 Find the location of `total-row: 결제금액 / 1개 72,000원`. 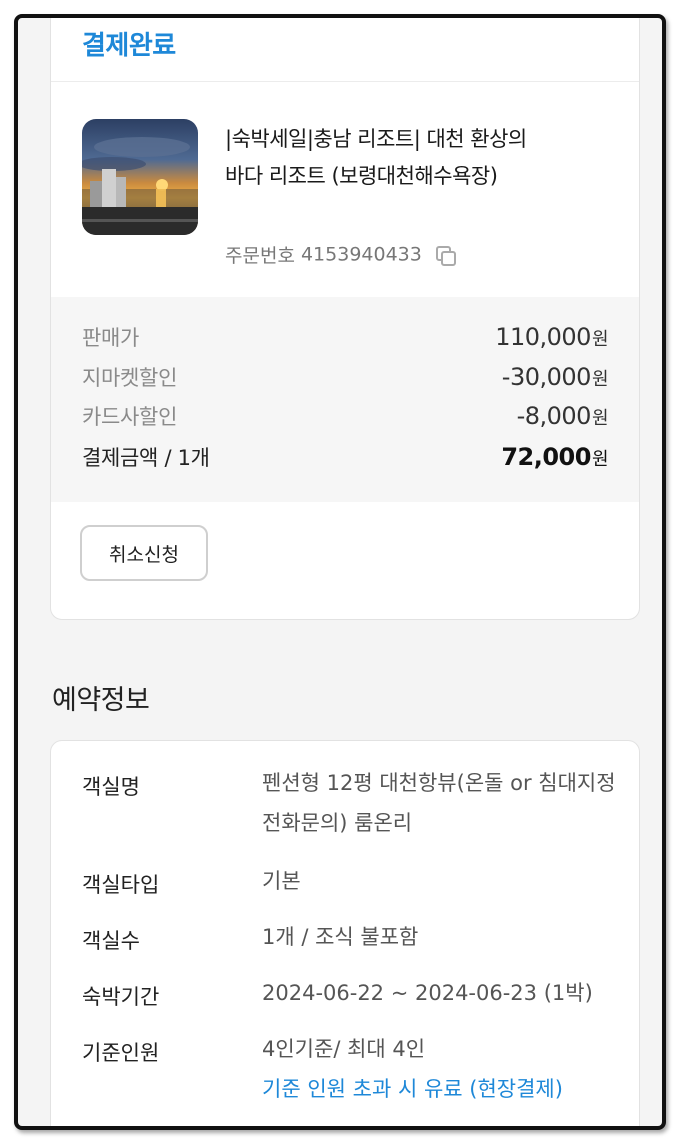

total-row: 결제금액 / 1개 72,000원 is located at coordinates (345, 457).